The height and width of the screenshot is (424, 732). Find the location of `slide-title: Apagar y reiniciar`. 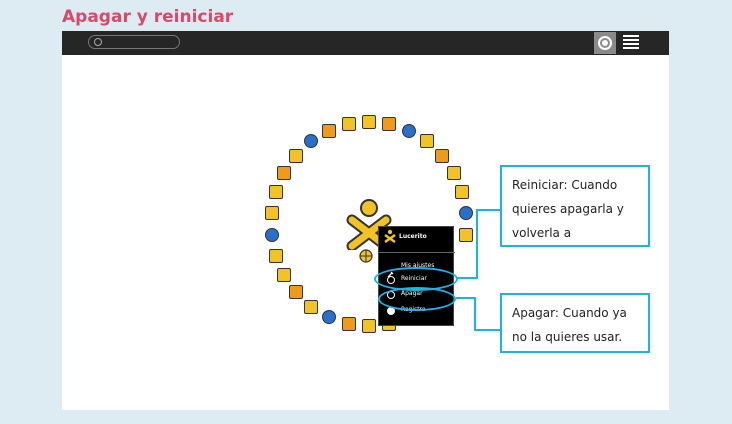

slide-title: Apagar y reiniciar is located at coordinates (148, 17).